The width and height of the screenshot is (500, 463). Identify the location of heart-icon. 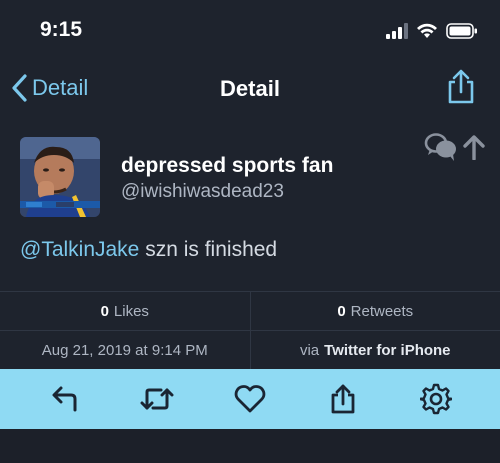
(250, 399).